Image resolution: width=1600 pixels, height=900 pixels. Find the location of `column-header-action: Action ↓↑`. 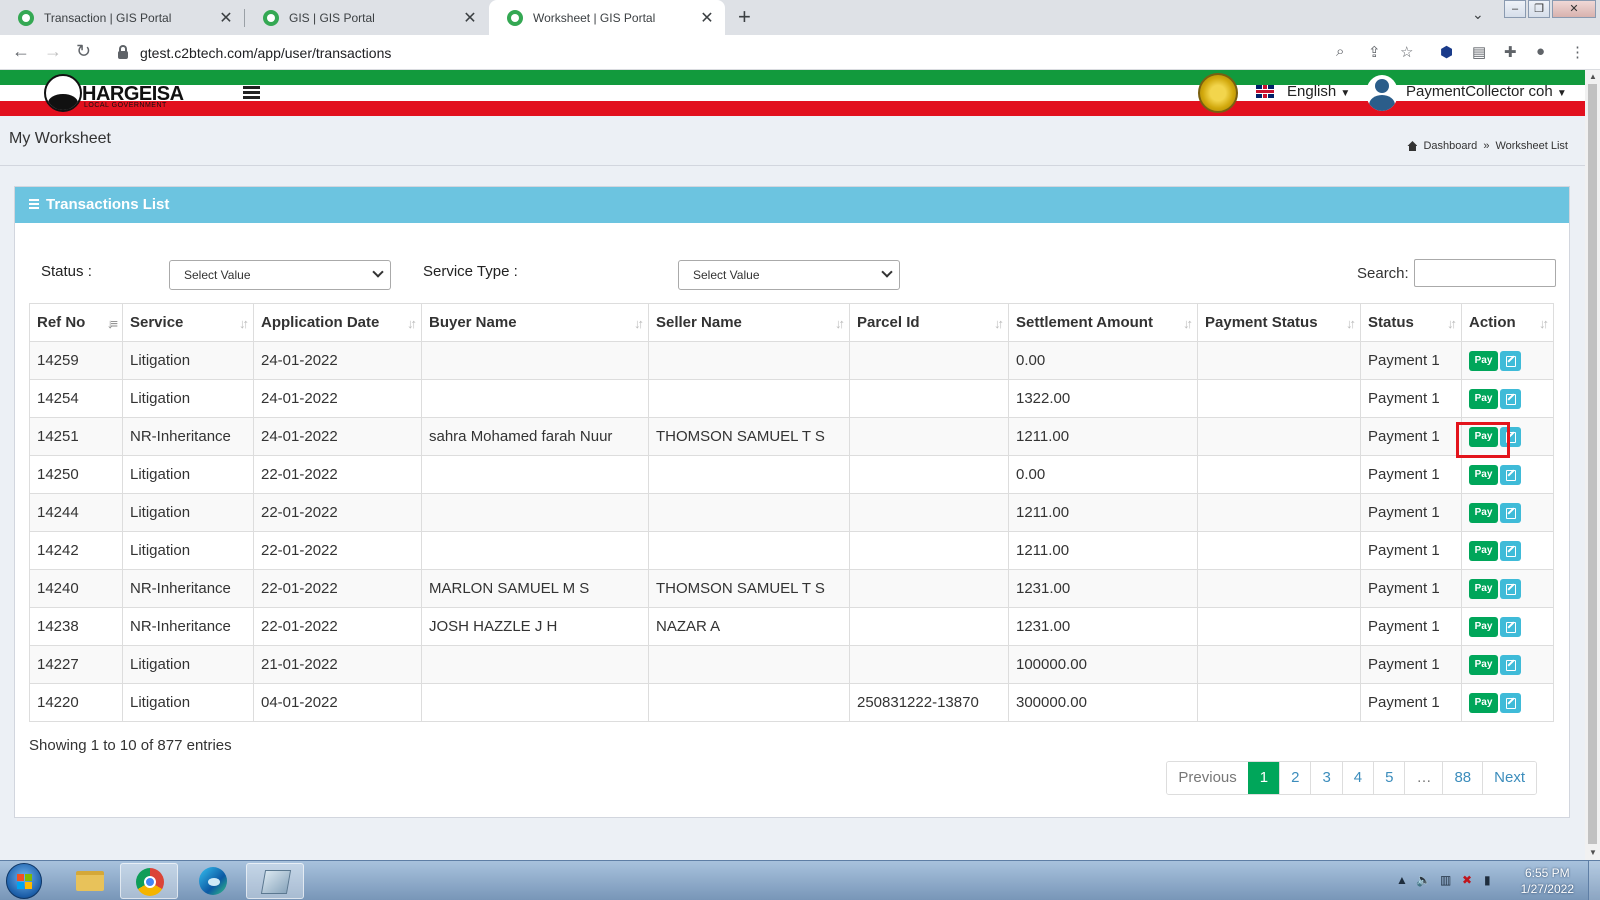

column-header-action: Action ↓↑ is located at coordinates (1507, 322).